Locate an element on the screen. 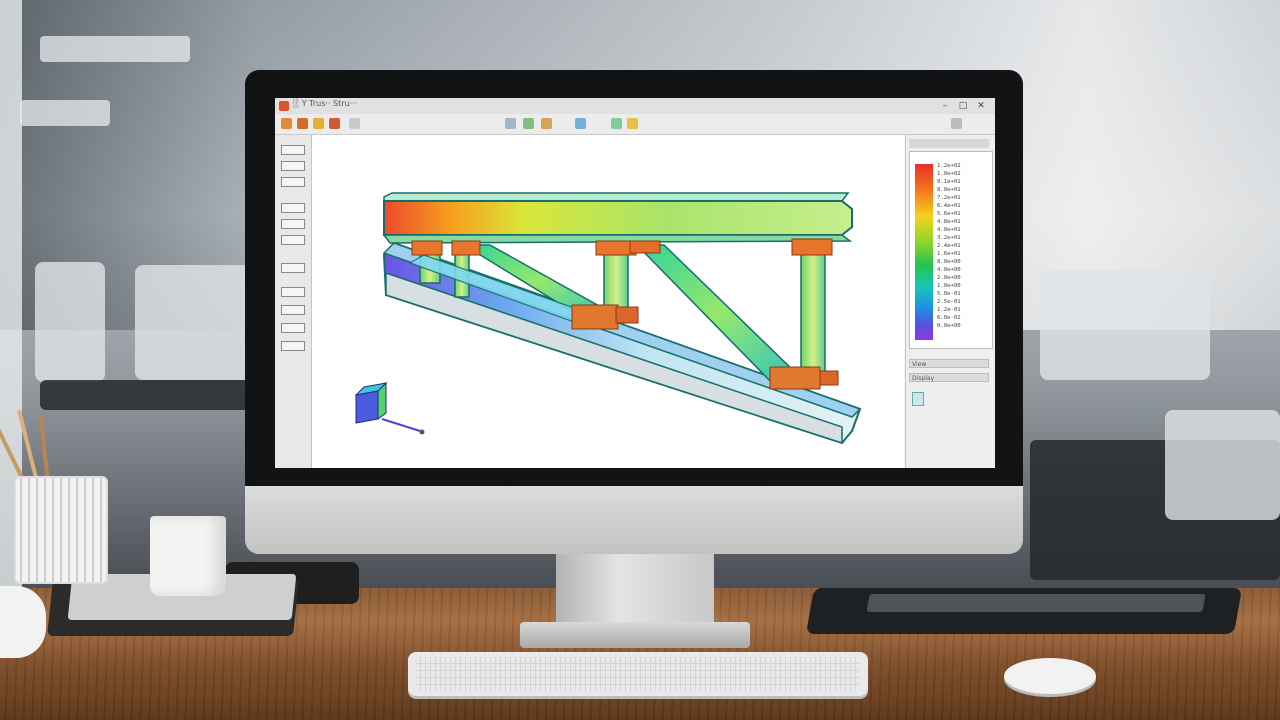 This screenshot has height=720, width=1280. legend-label: 1.2e-01 is located at coordinates (949, 310).